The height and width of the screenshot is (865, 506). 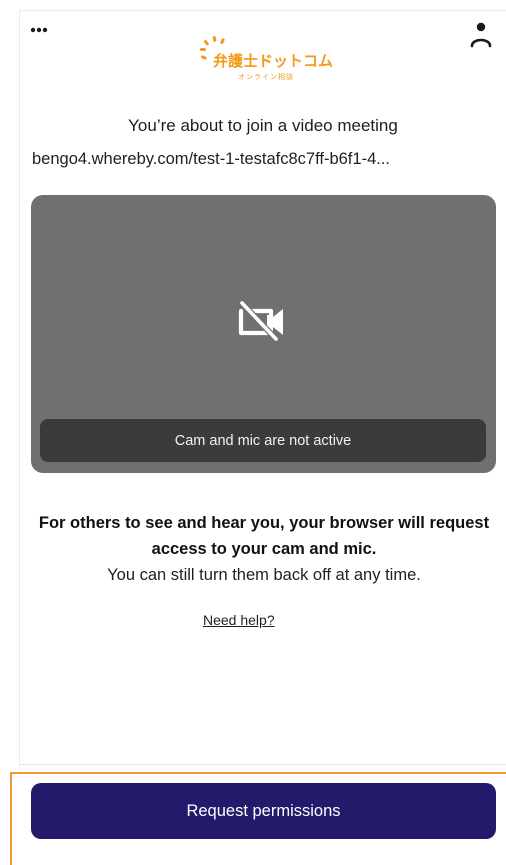 I want to click on join-meeting-title: You’re about to join a video meeting, so click(x=263, y=125).